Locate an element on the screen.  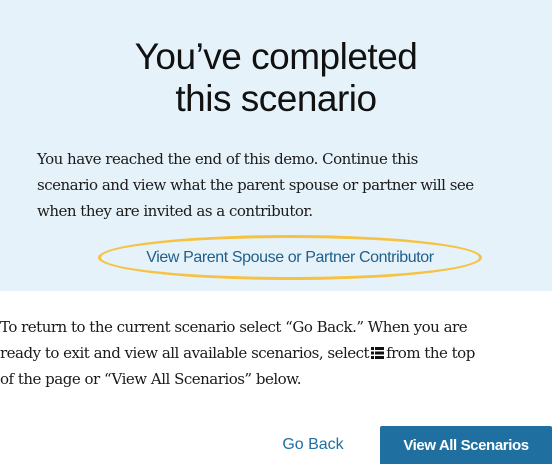
go-back-button: Go Back is located at coordinates (313, 445).